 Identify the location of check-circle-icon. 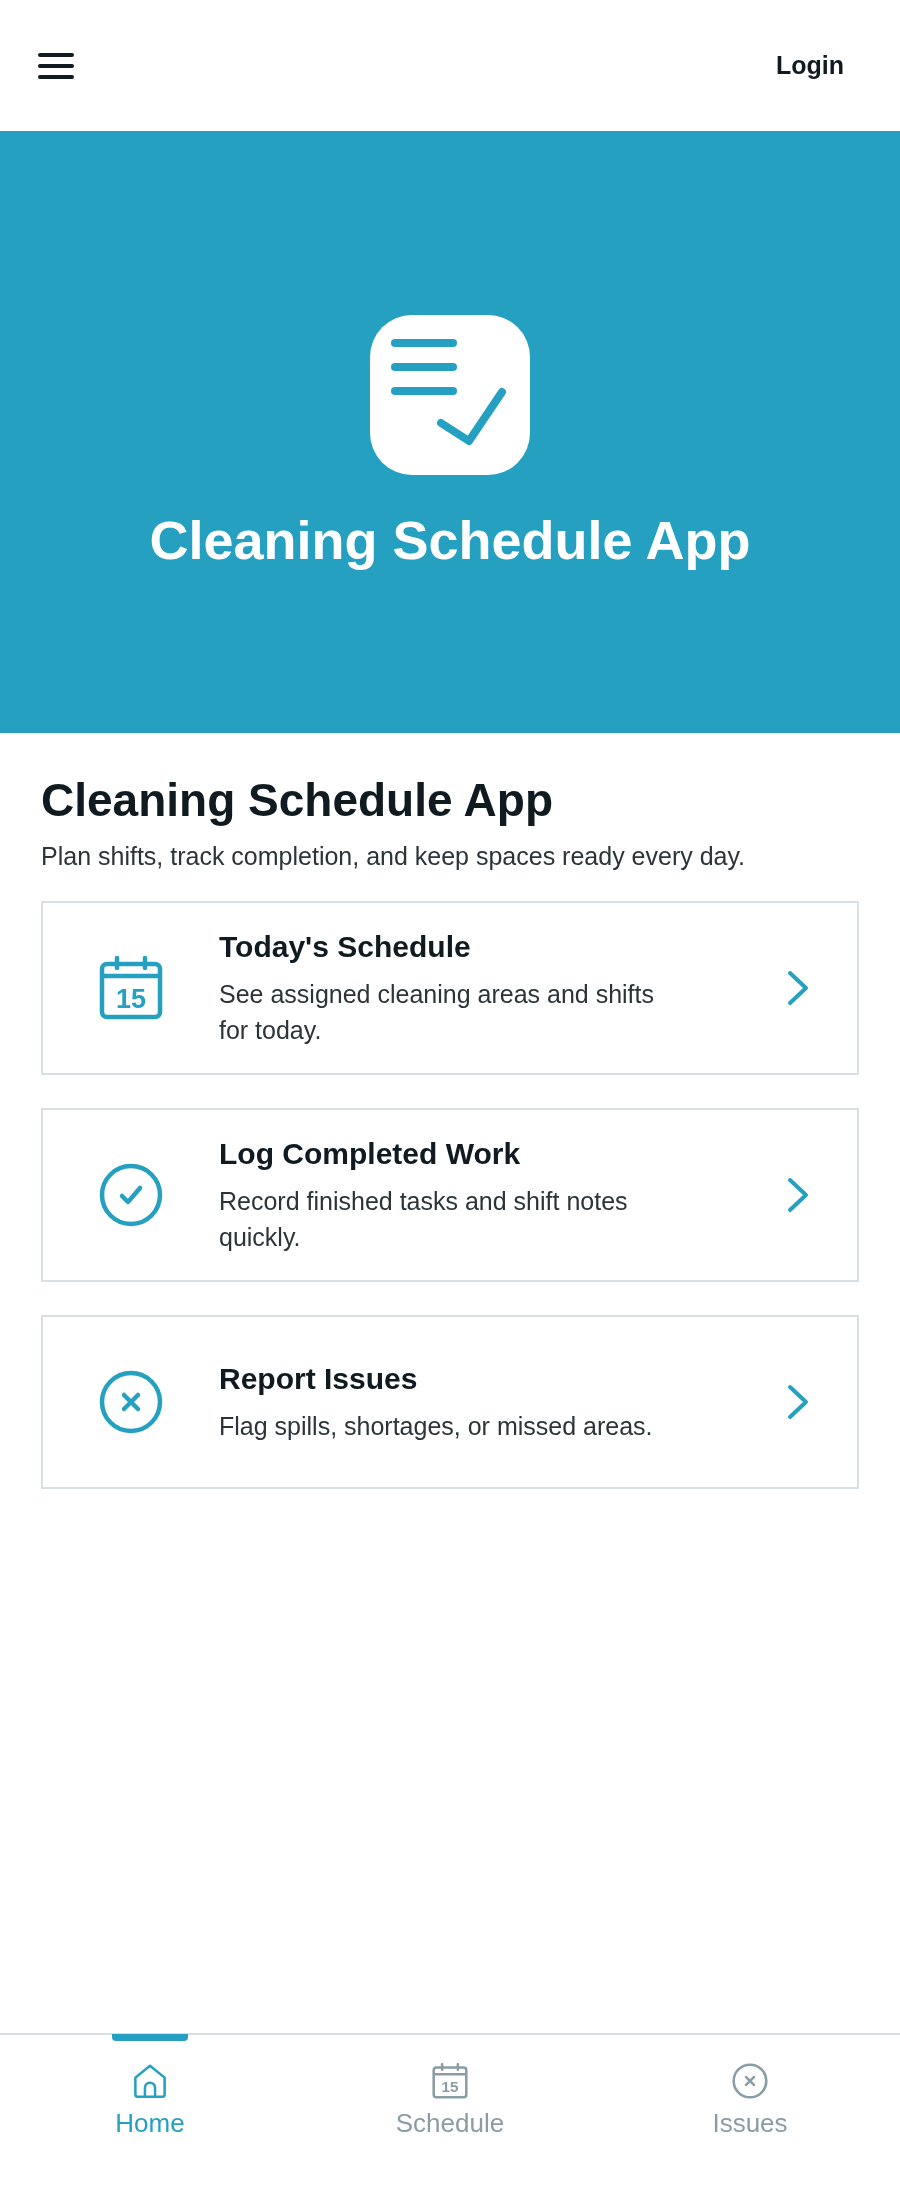
(131, 1195).